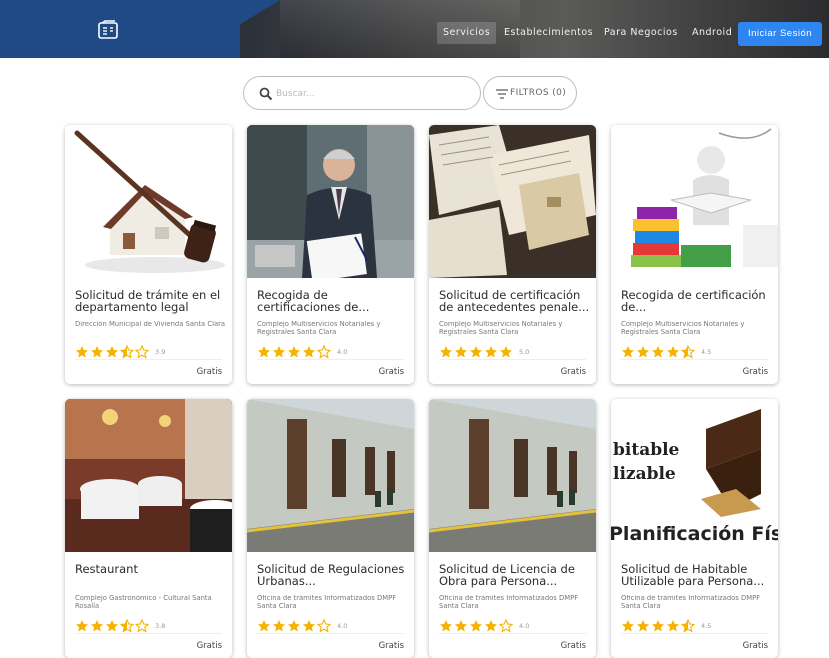 This screenshot has width=829, height=658. What do you see at coordinates (502, 94) in the screenshot?
I see `filter-icon` at bounding box center [502, 94].